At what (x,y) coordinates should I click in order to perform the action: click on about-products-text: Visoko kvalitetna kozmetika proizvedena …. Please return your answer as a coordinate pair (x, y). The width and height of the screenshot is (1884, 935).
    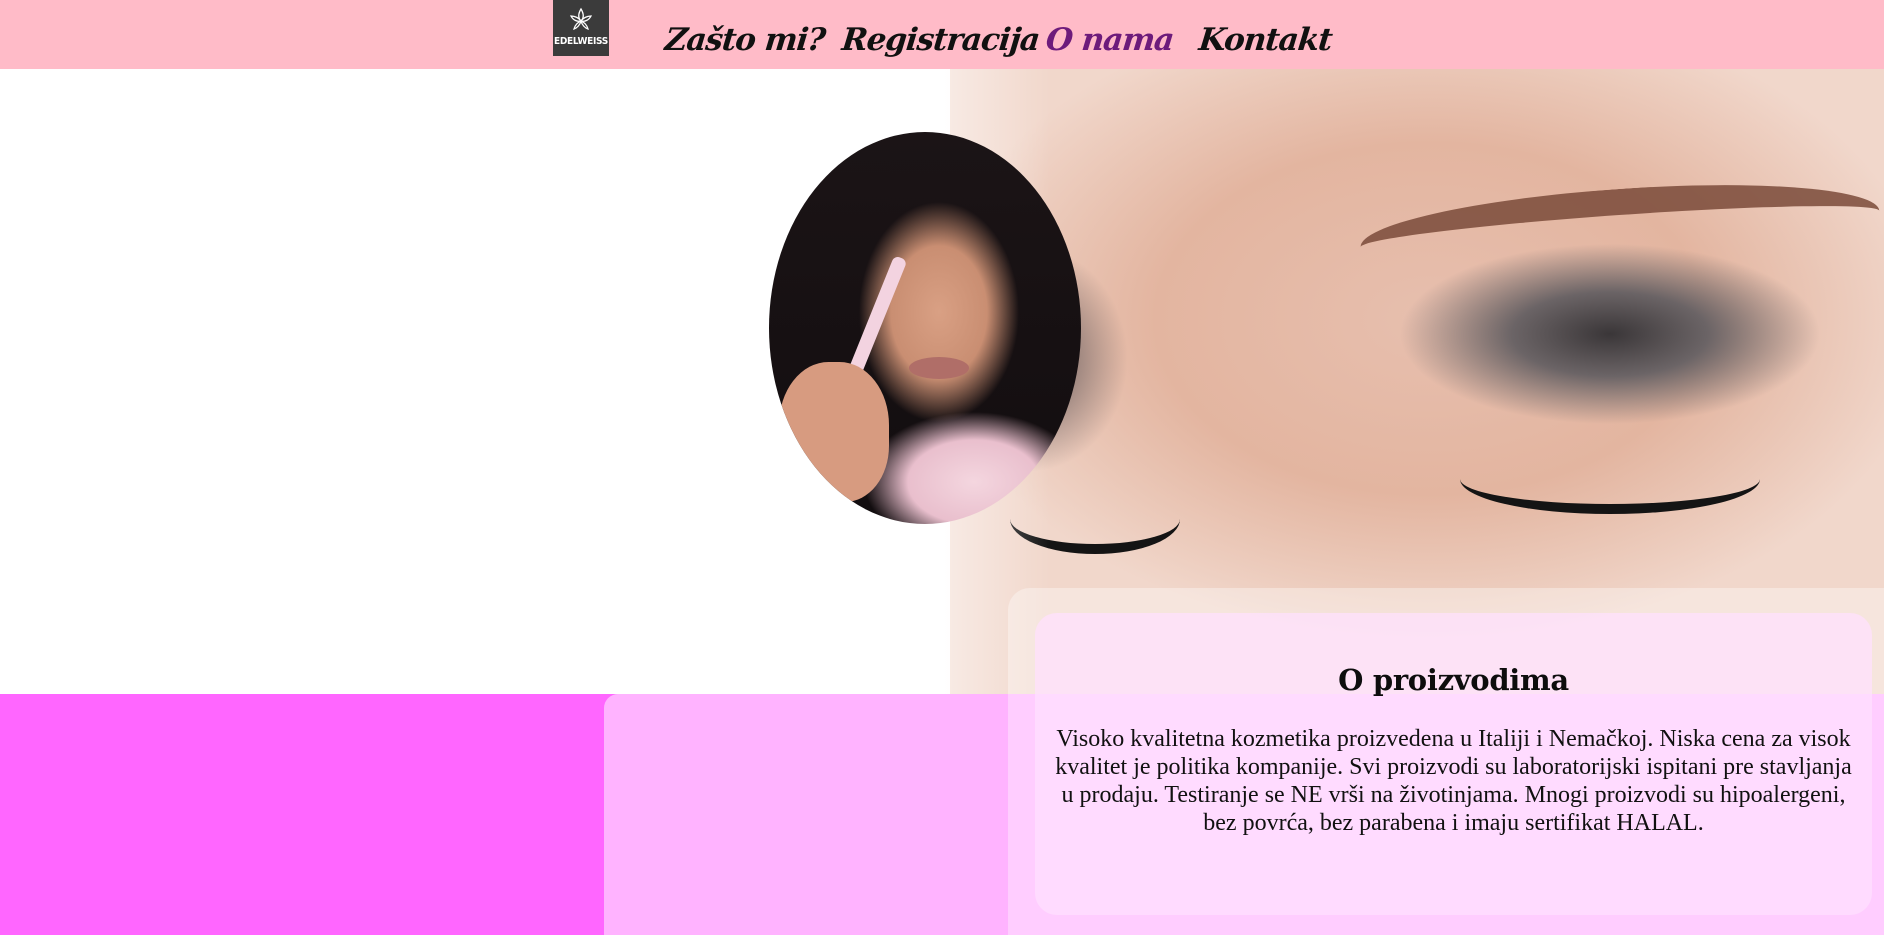
    Looking at the image, I should click on (1453, 781).